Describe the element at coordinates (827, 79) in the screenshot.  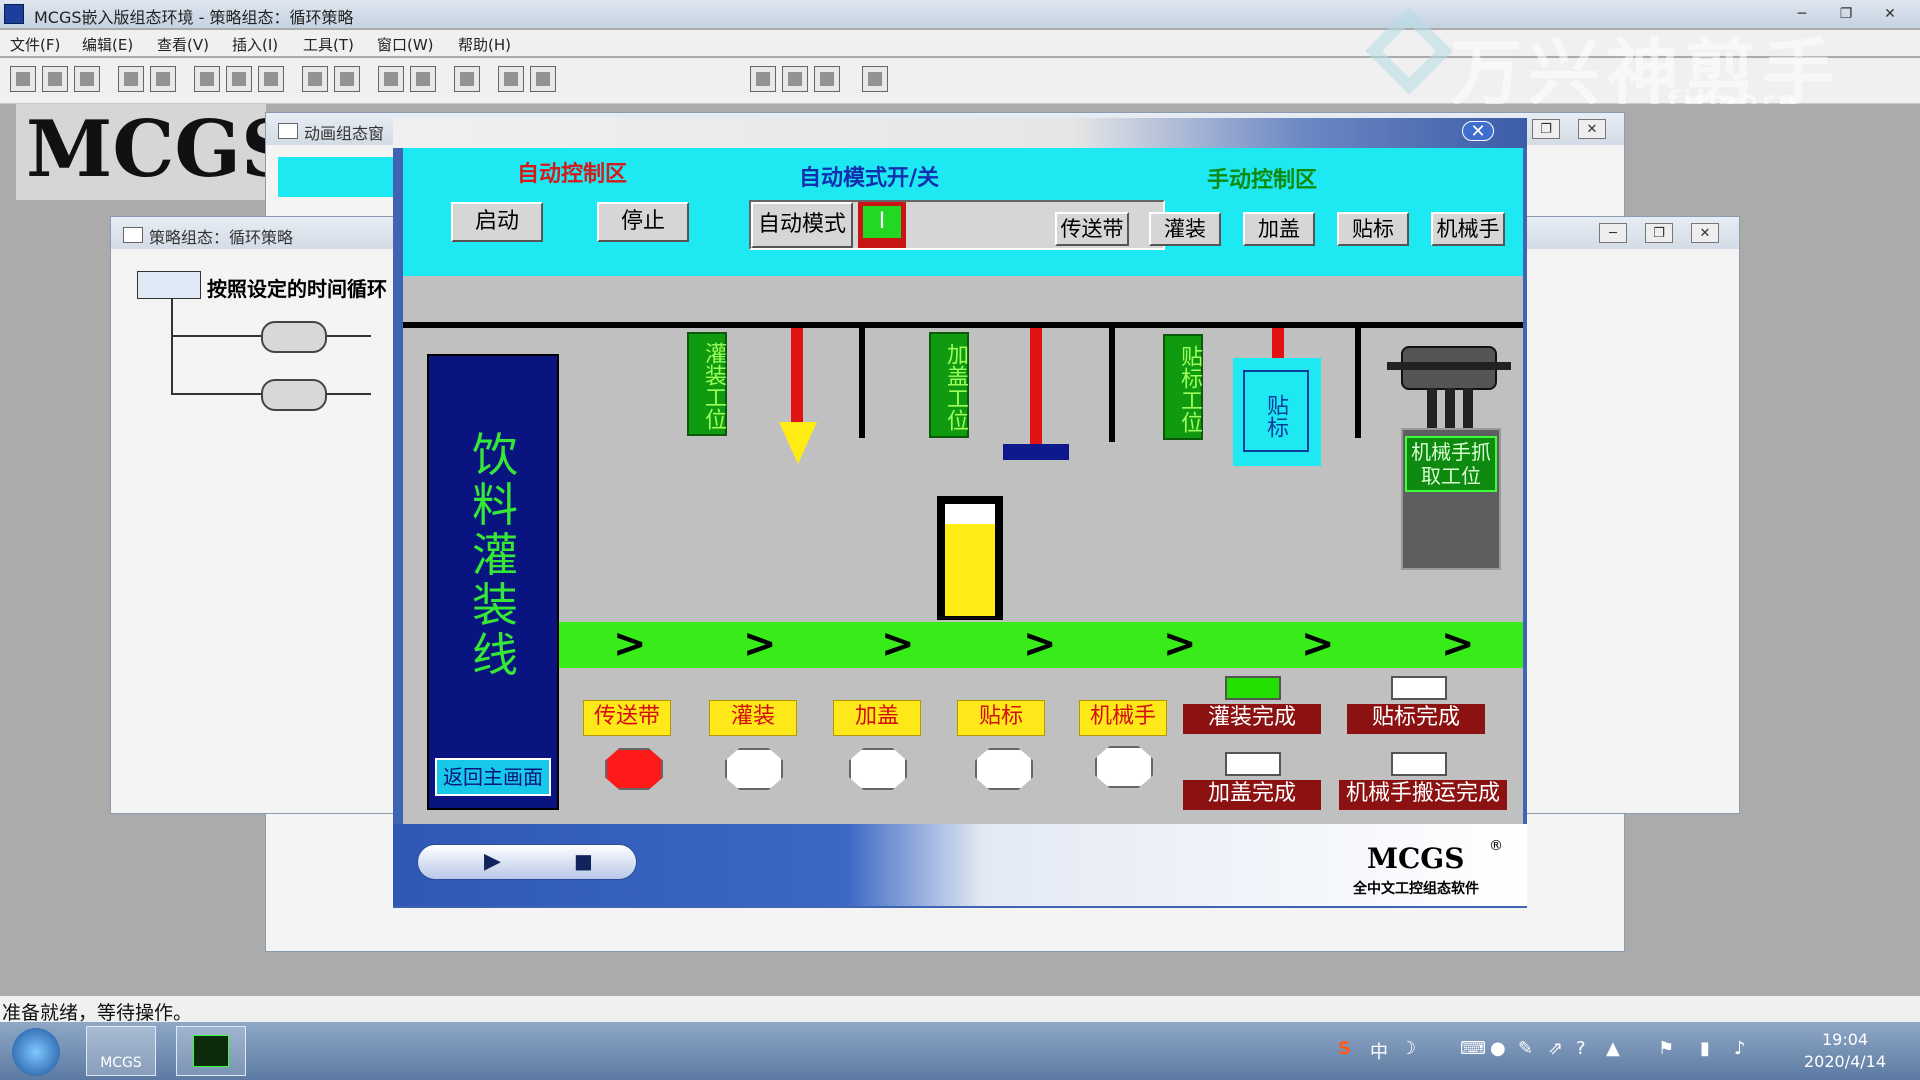
I see `run-icon` at that location.